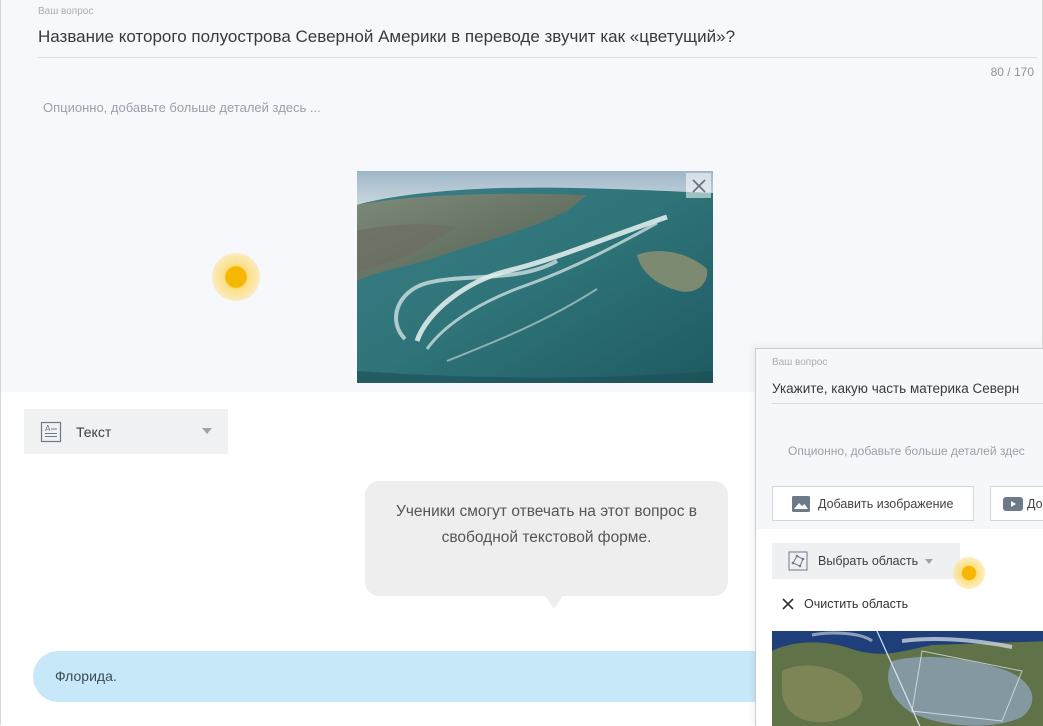 Image resolution: width=1043 pixels, height=726 pixels. What do you see at coordinates (906, 451) in the screenshot?
I see `panel-details-input: Опционно, добавьте больше деталей здес` at bounding box center [906, 451].